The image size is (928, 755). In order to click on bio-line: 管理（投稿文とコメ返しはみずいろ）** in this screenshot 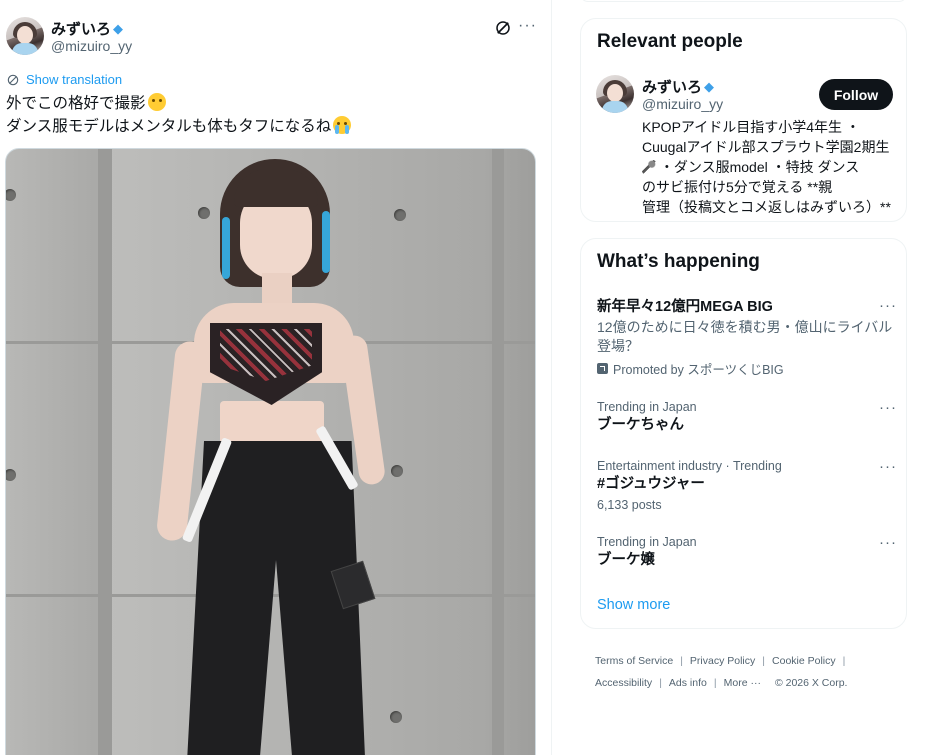, I will do `click(771, 207)`.